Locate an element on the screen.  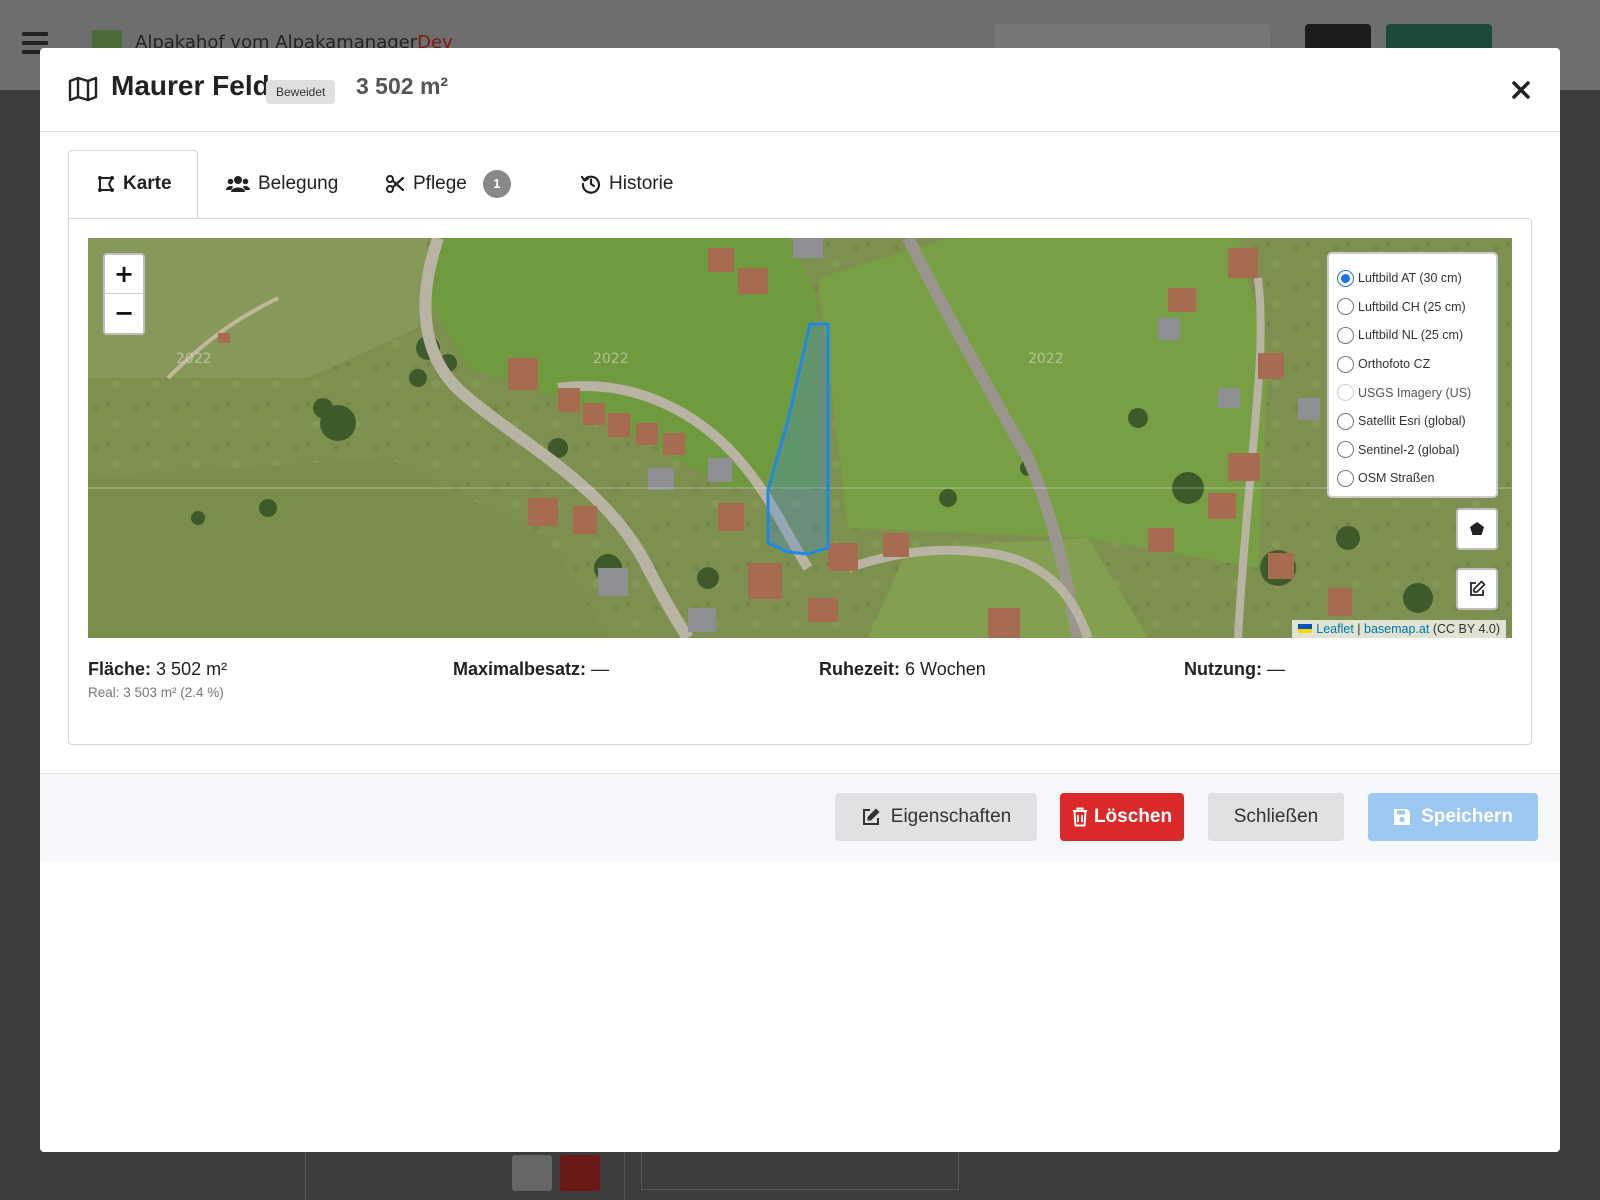
layer-option: OSM Straßen is located at coordinates (1412, 478).